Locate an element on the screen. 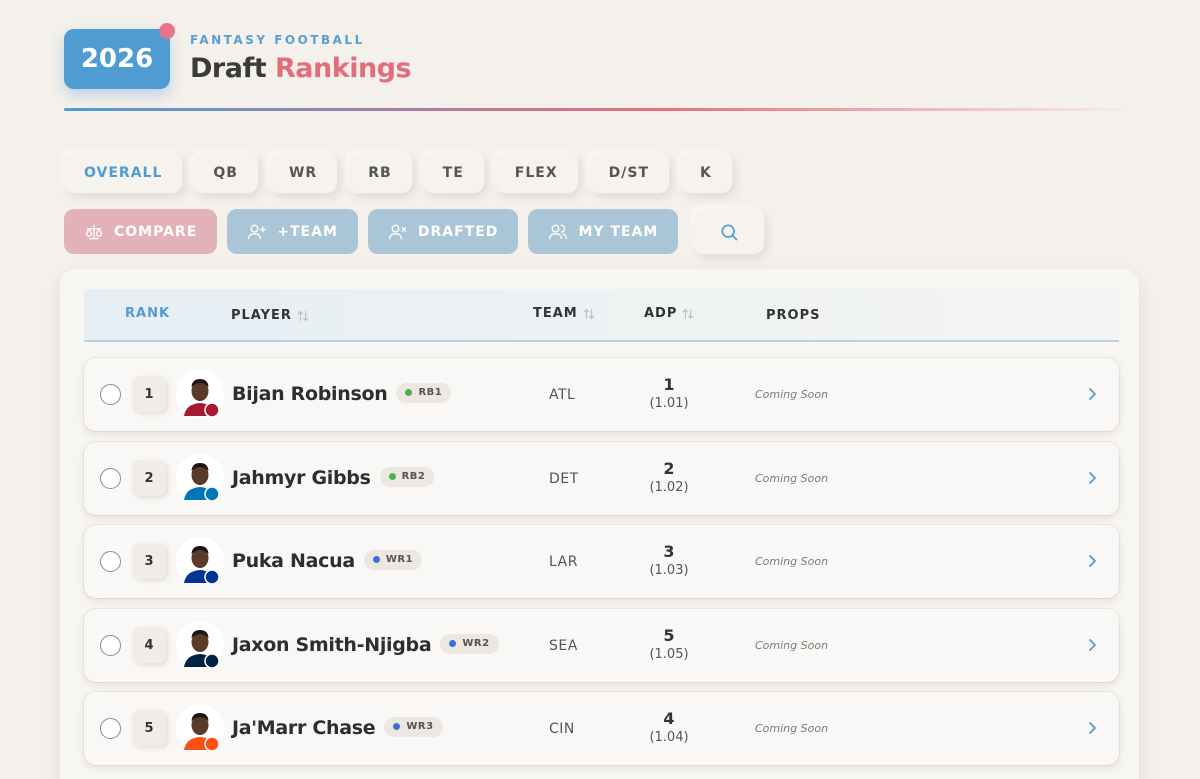  column-player: PLAYER is located at coordinates (270, 315).